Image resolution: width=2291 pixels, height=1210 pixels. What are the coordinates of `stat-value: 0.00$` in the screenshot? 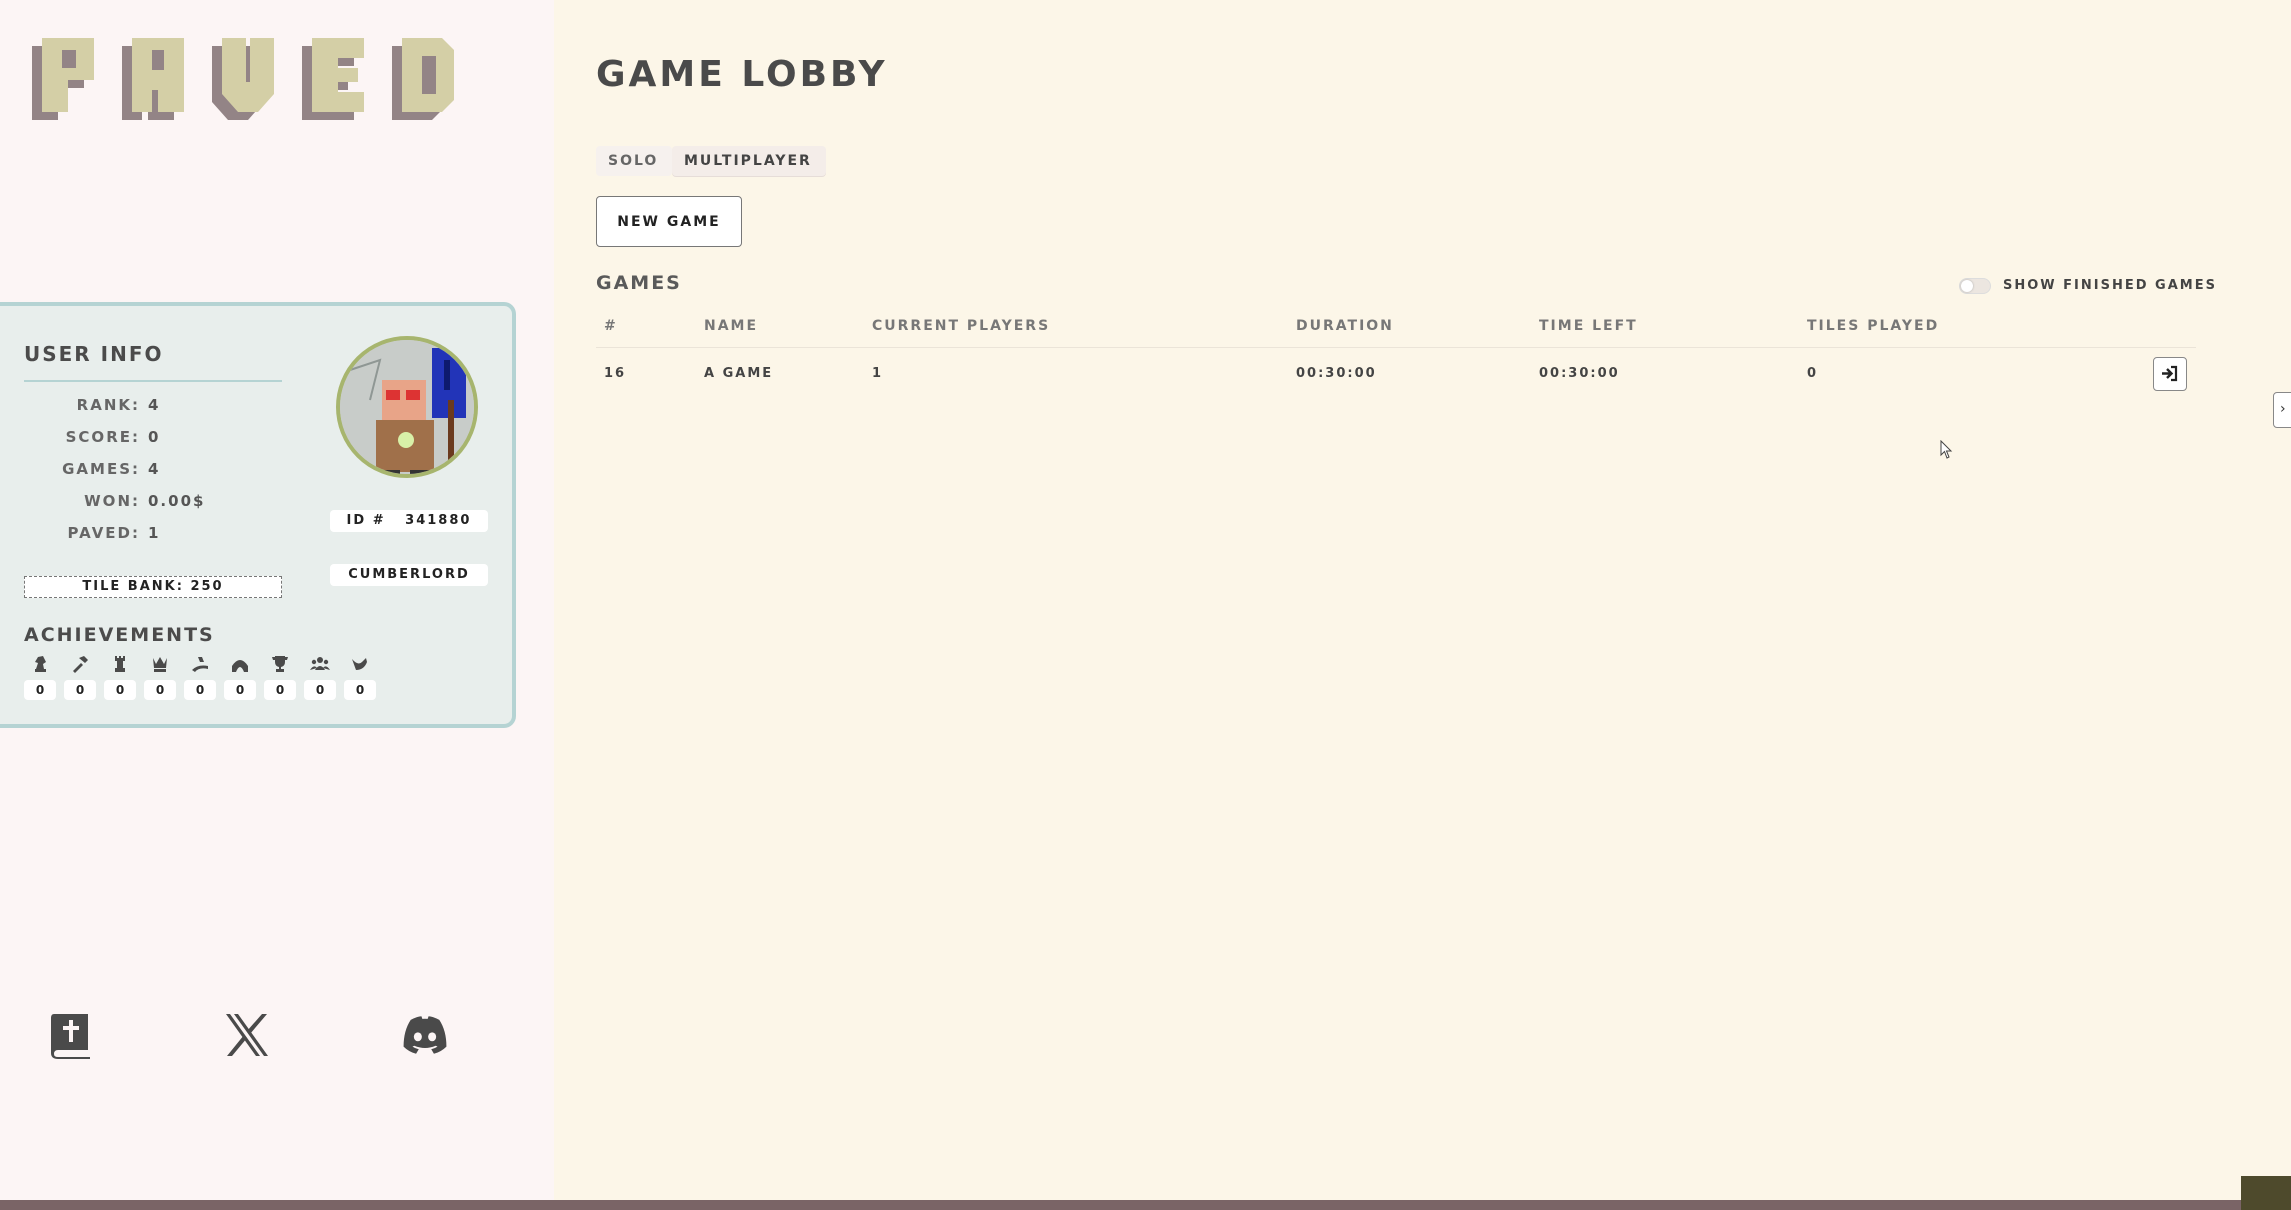 It's located at (177, 501).